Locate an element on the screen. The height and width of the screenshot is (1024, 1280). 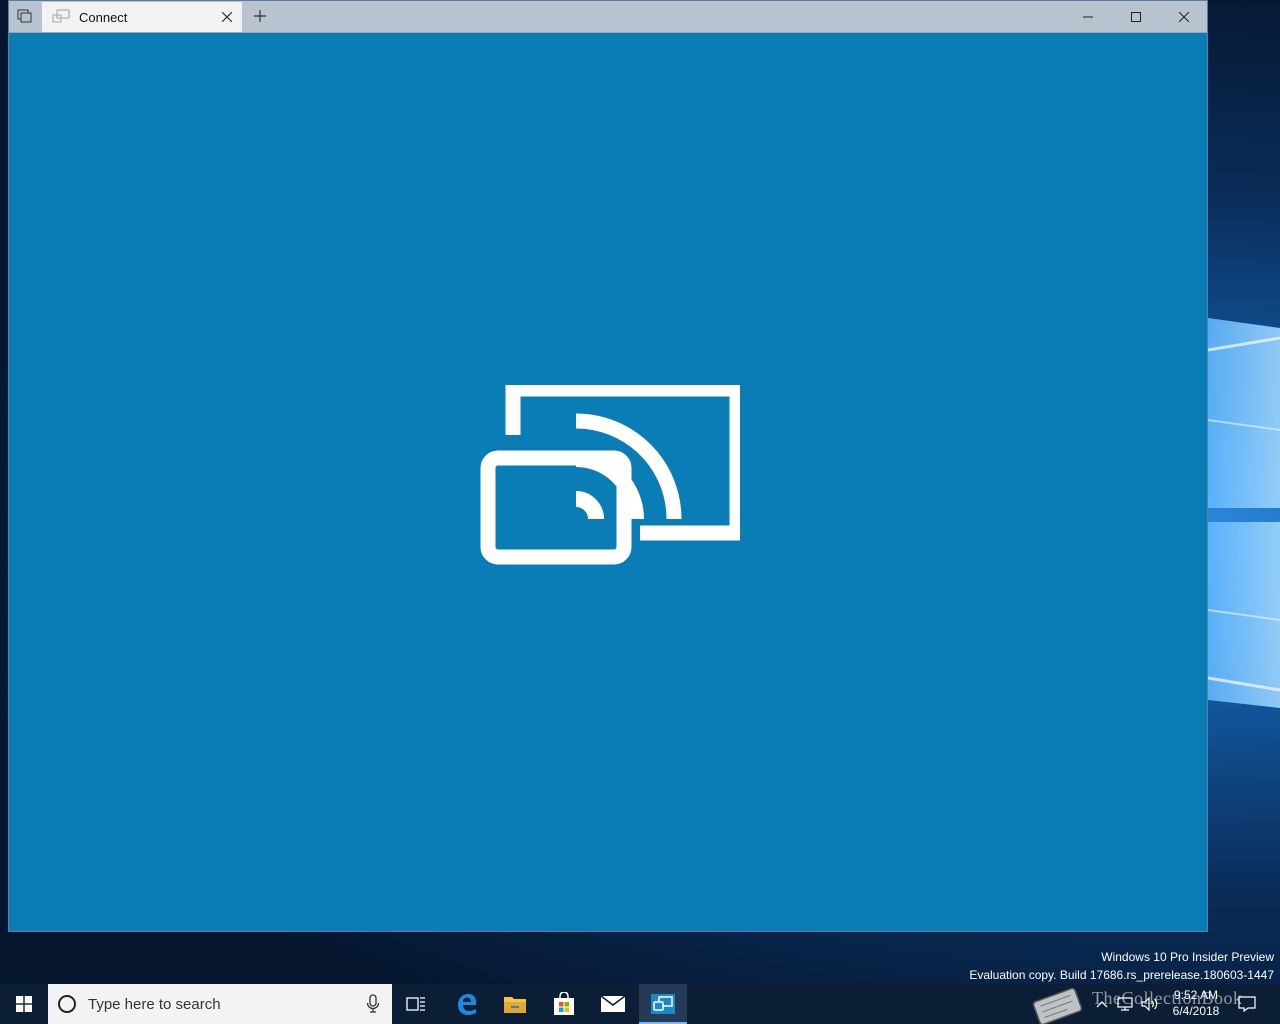
minimize-icon is located at coordinates (1088, 16).